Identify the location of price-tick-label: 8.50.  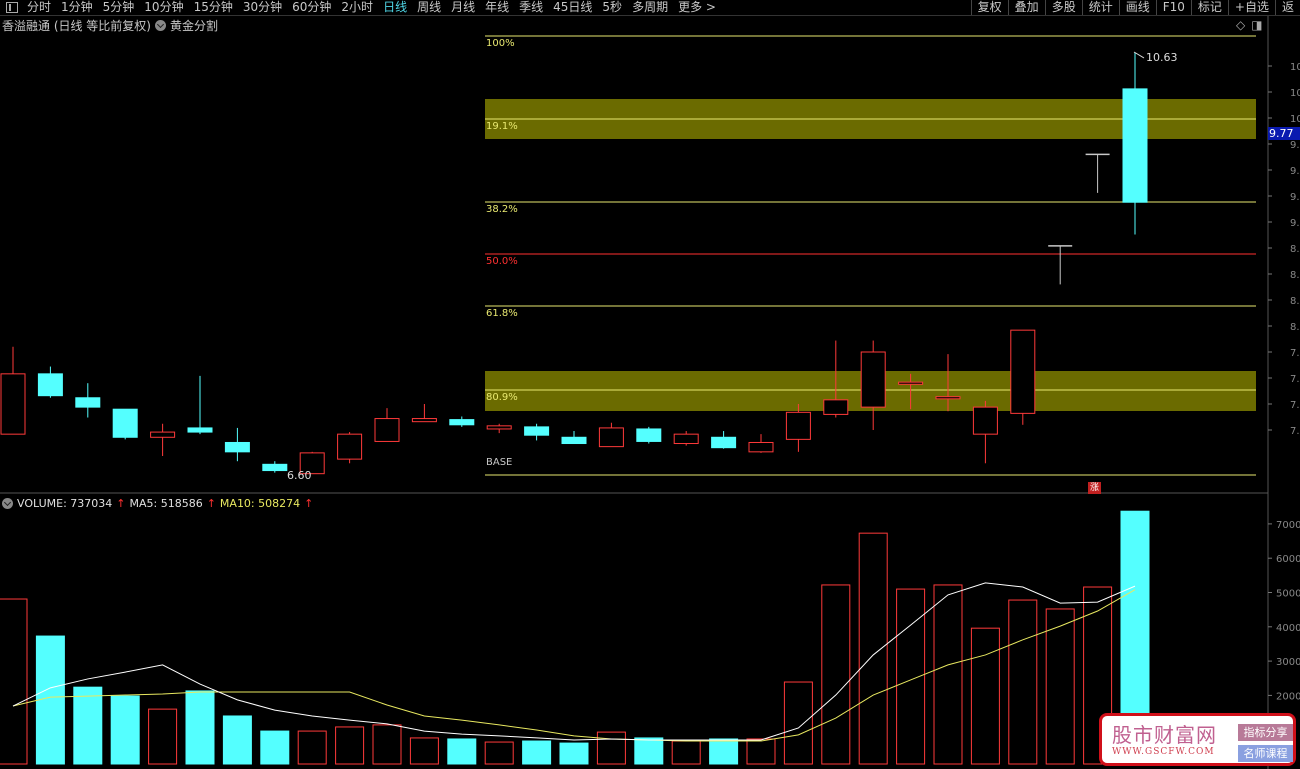
(1295, 275).